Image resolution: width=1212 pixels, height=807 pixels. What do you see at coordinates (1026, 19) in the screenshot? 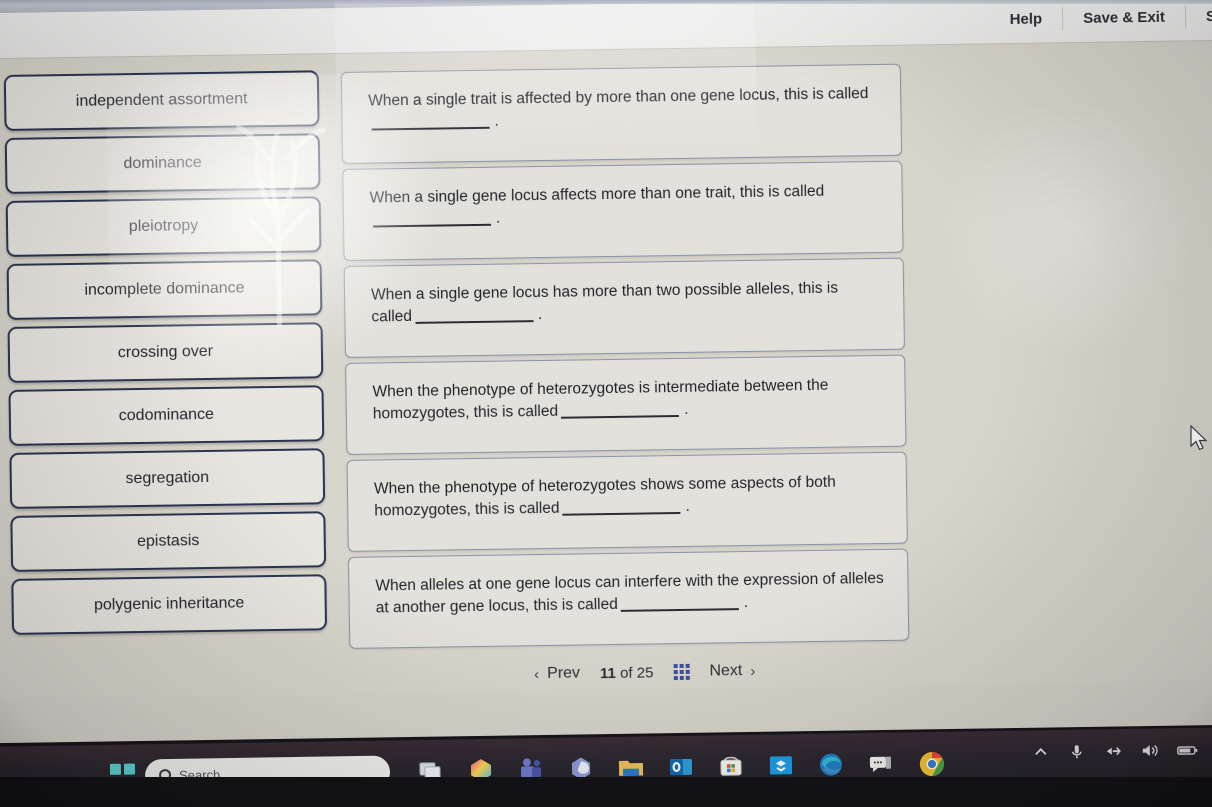
I see `help-link: Help` at bounding box center [1026, 19].